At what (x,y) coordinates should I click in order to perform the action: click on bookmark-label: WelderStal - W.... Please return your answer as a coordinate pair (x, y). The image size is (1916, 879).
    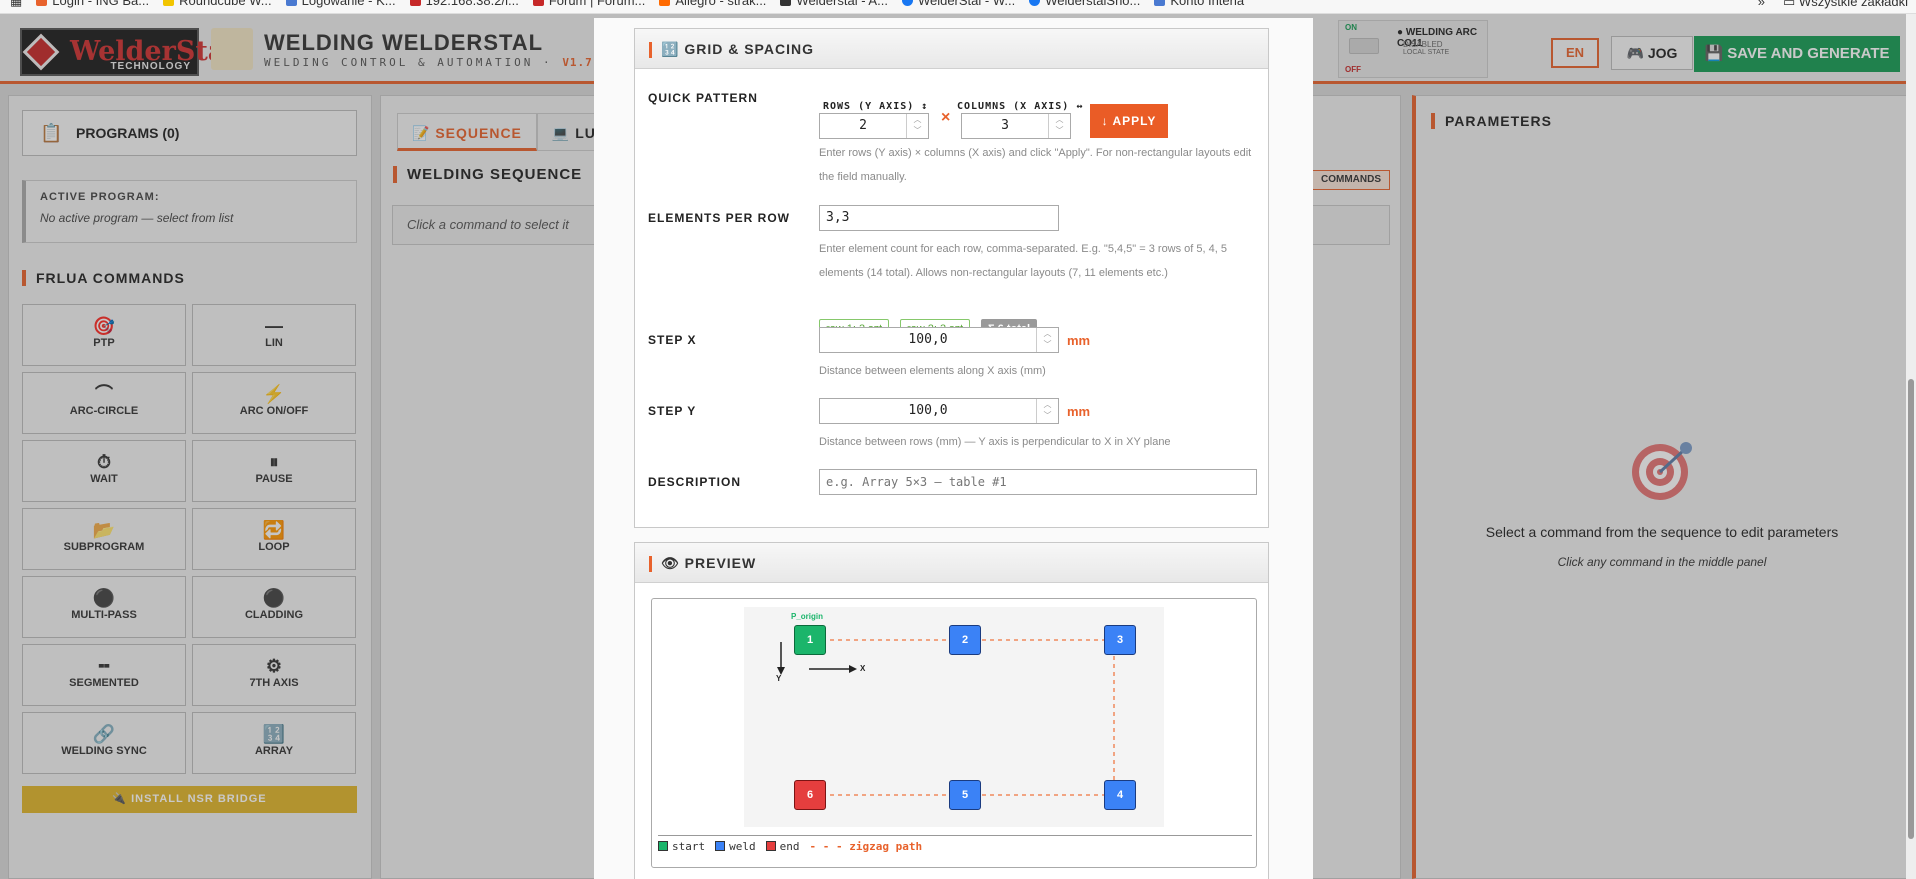
    Looking at the image, I should click on (966, 4).